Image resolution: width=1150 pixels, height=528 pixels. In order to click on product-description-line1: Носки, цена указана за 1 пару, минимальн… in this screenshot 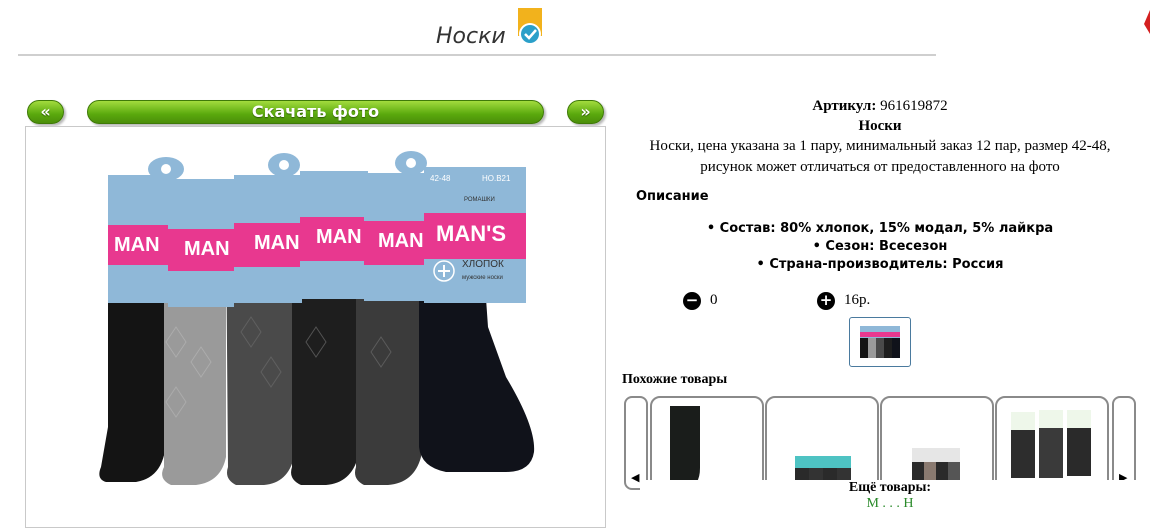, I will do `click(880, 146)`.